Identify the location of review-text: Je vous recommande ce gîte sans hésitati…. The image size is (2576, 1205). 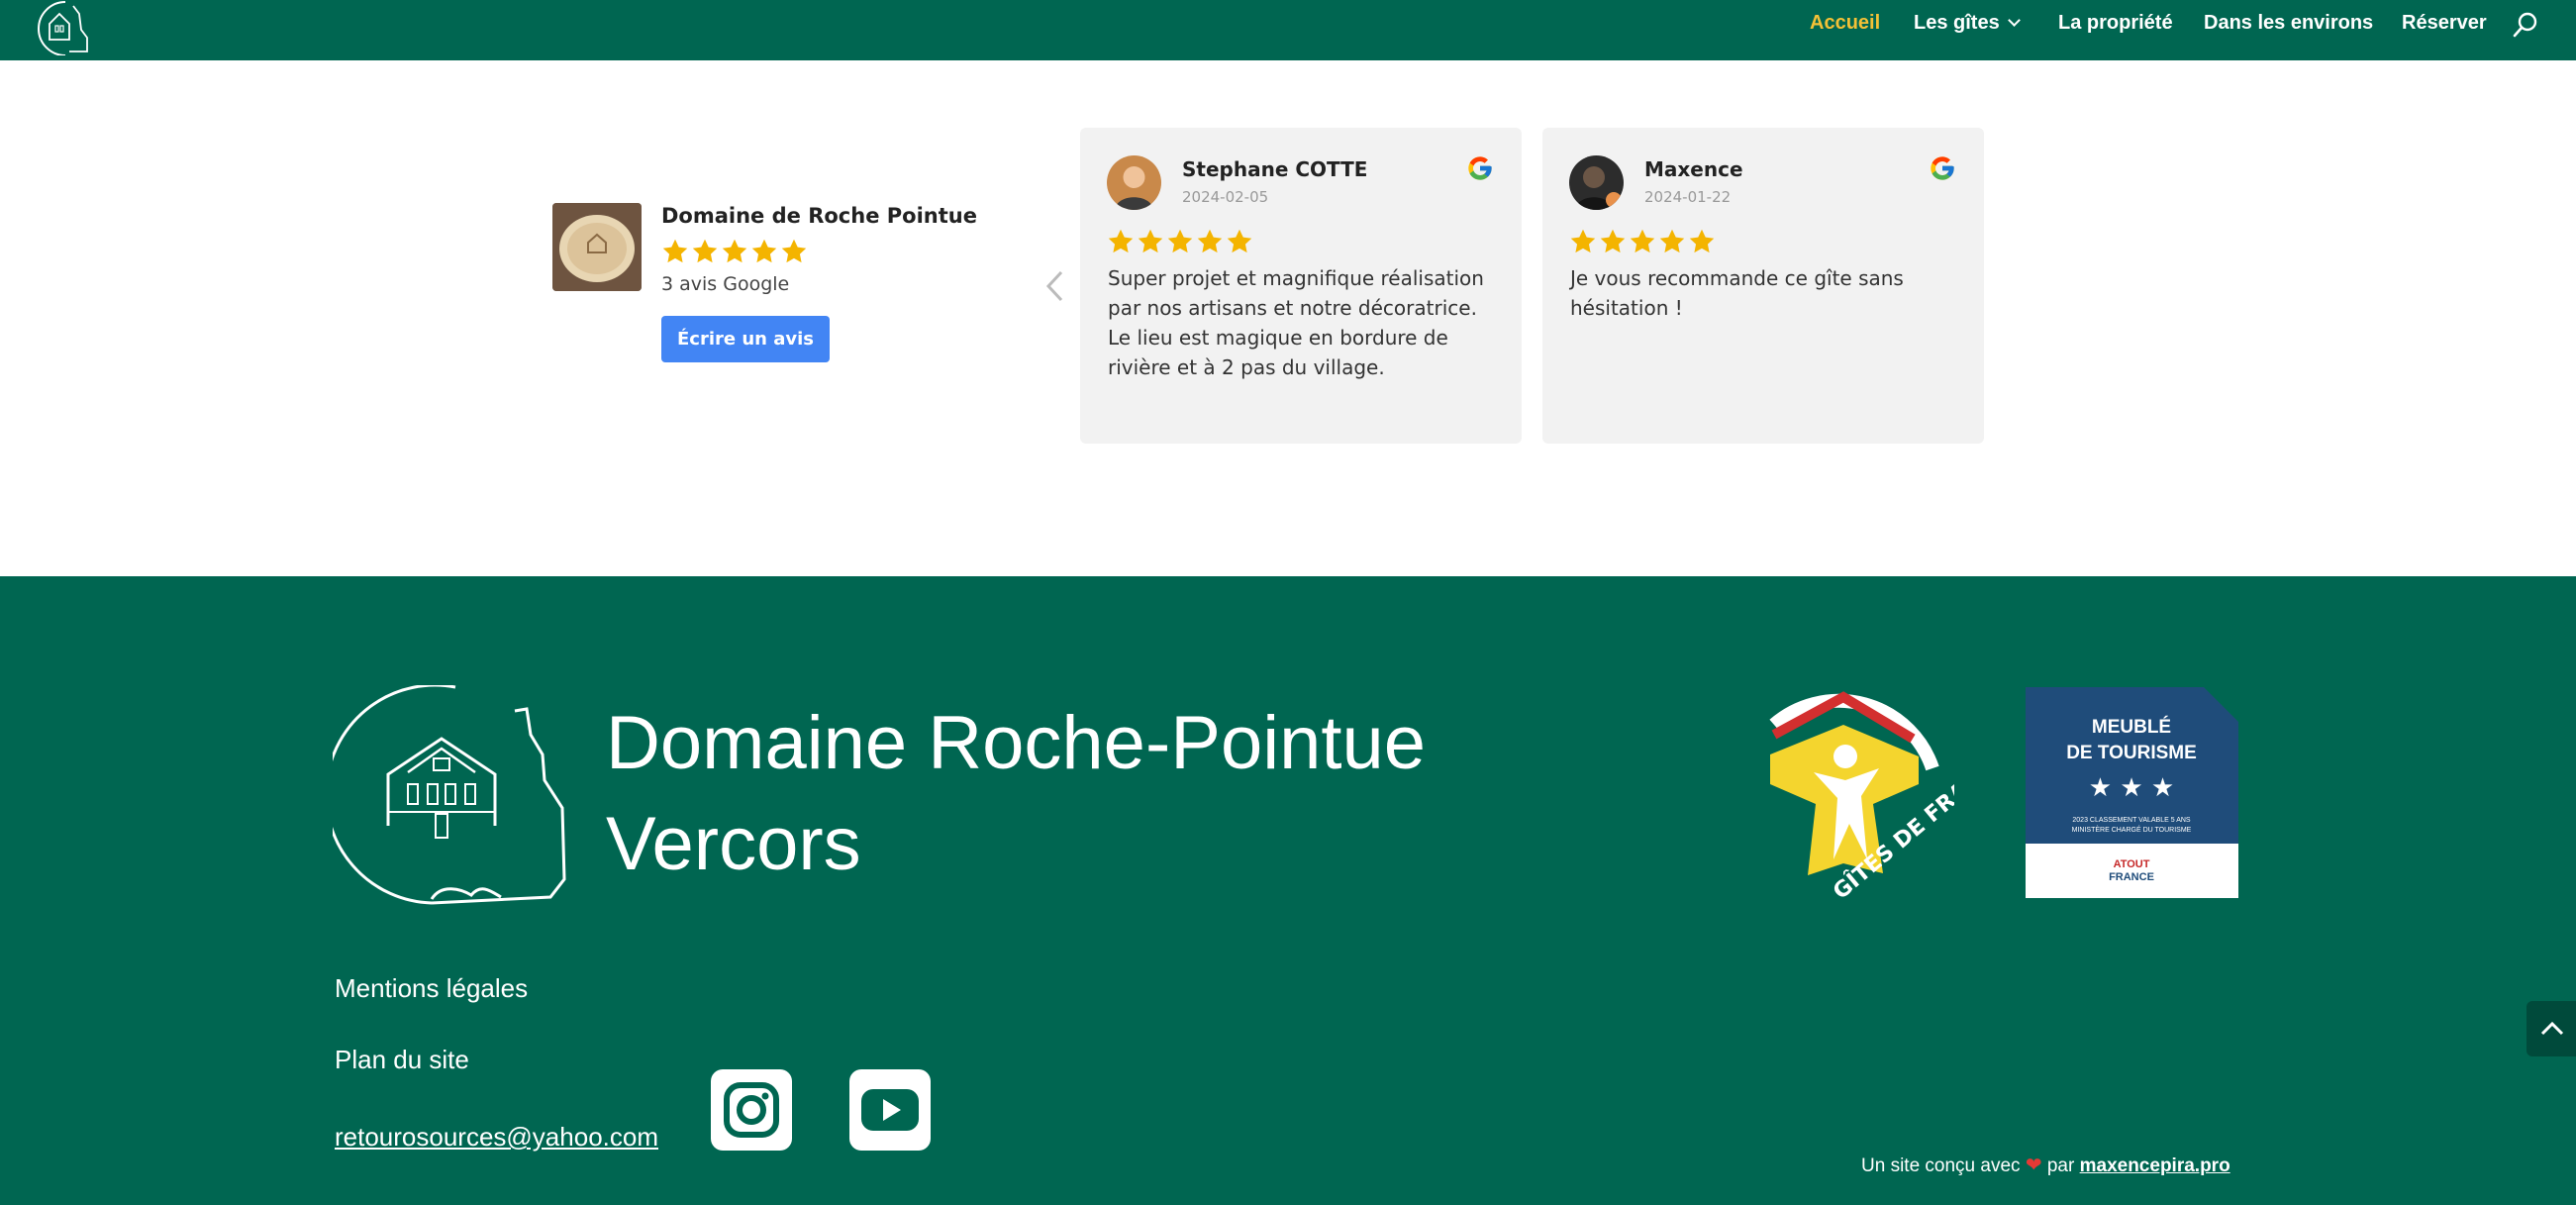
(1737, 293).